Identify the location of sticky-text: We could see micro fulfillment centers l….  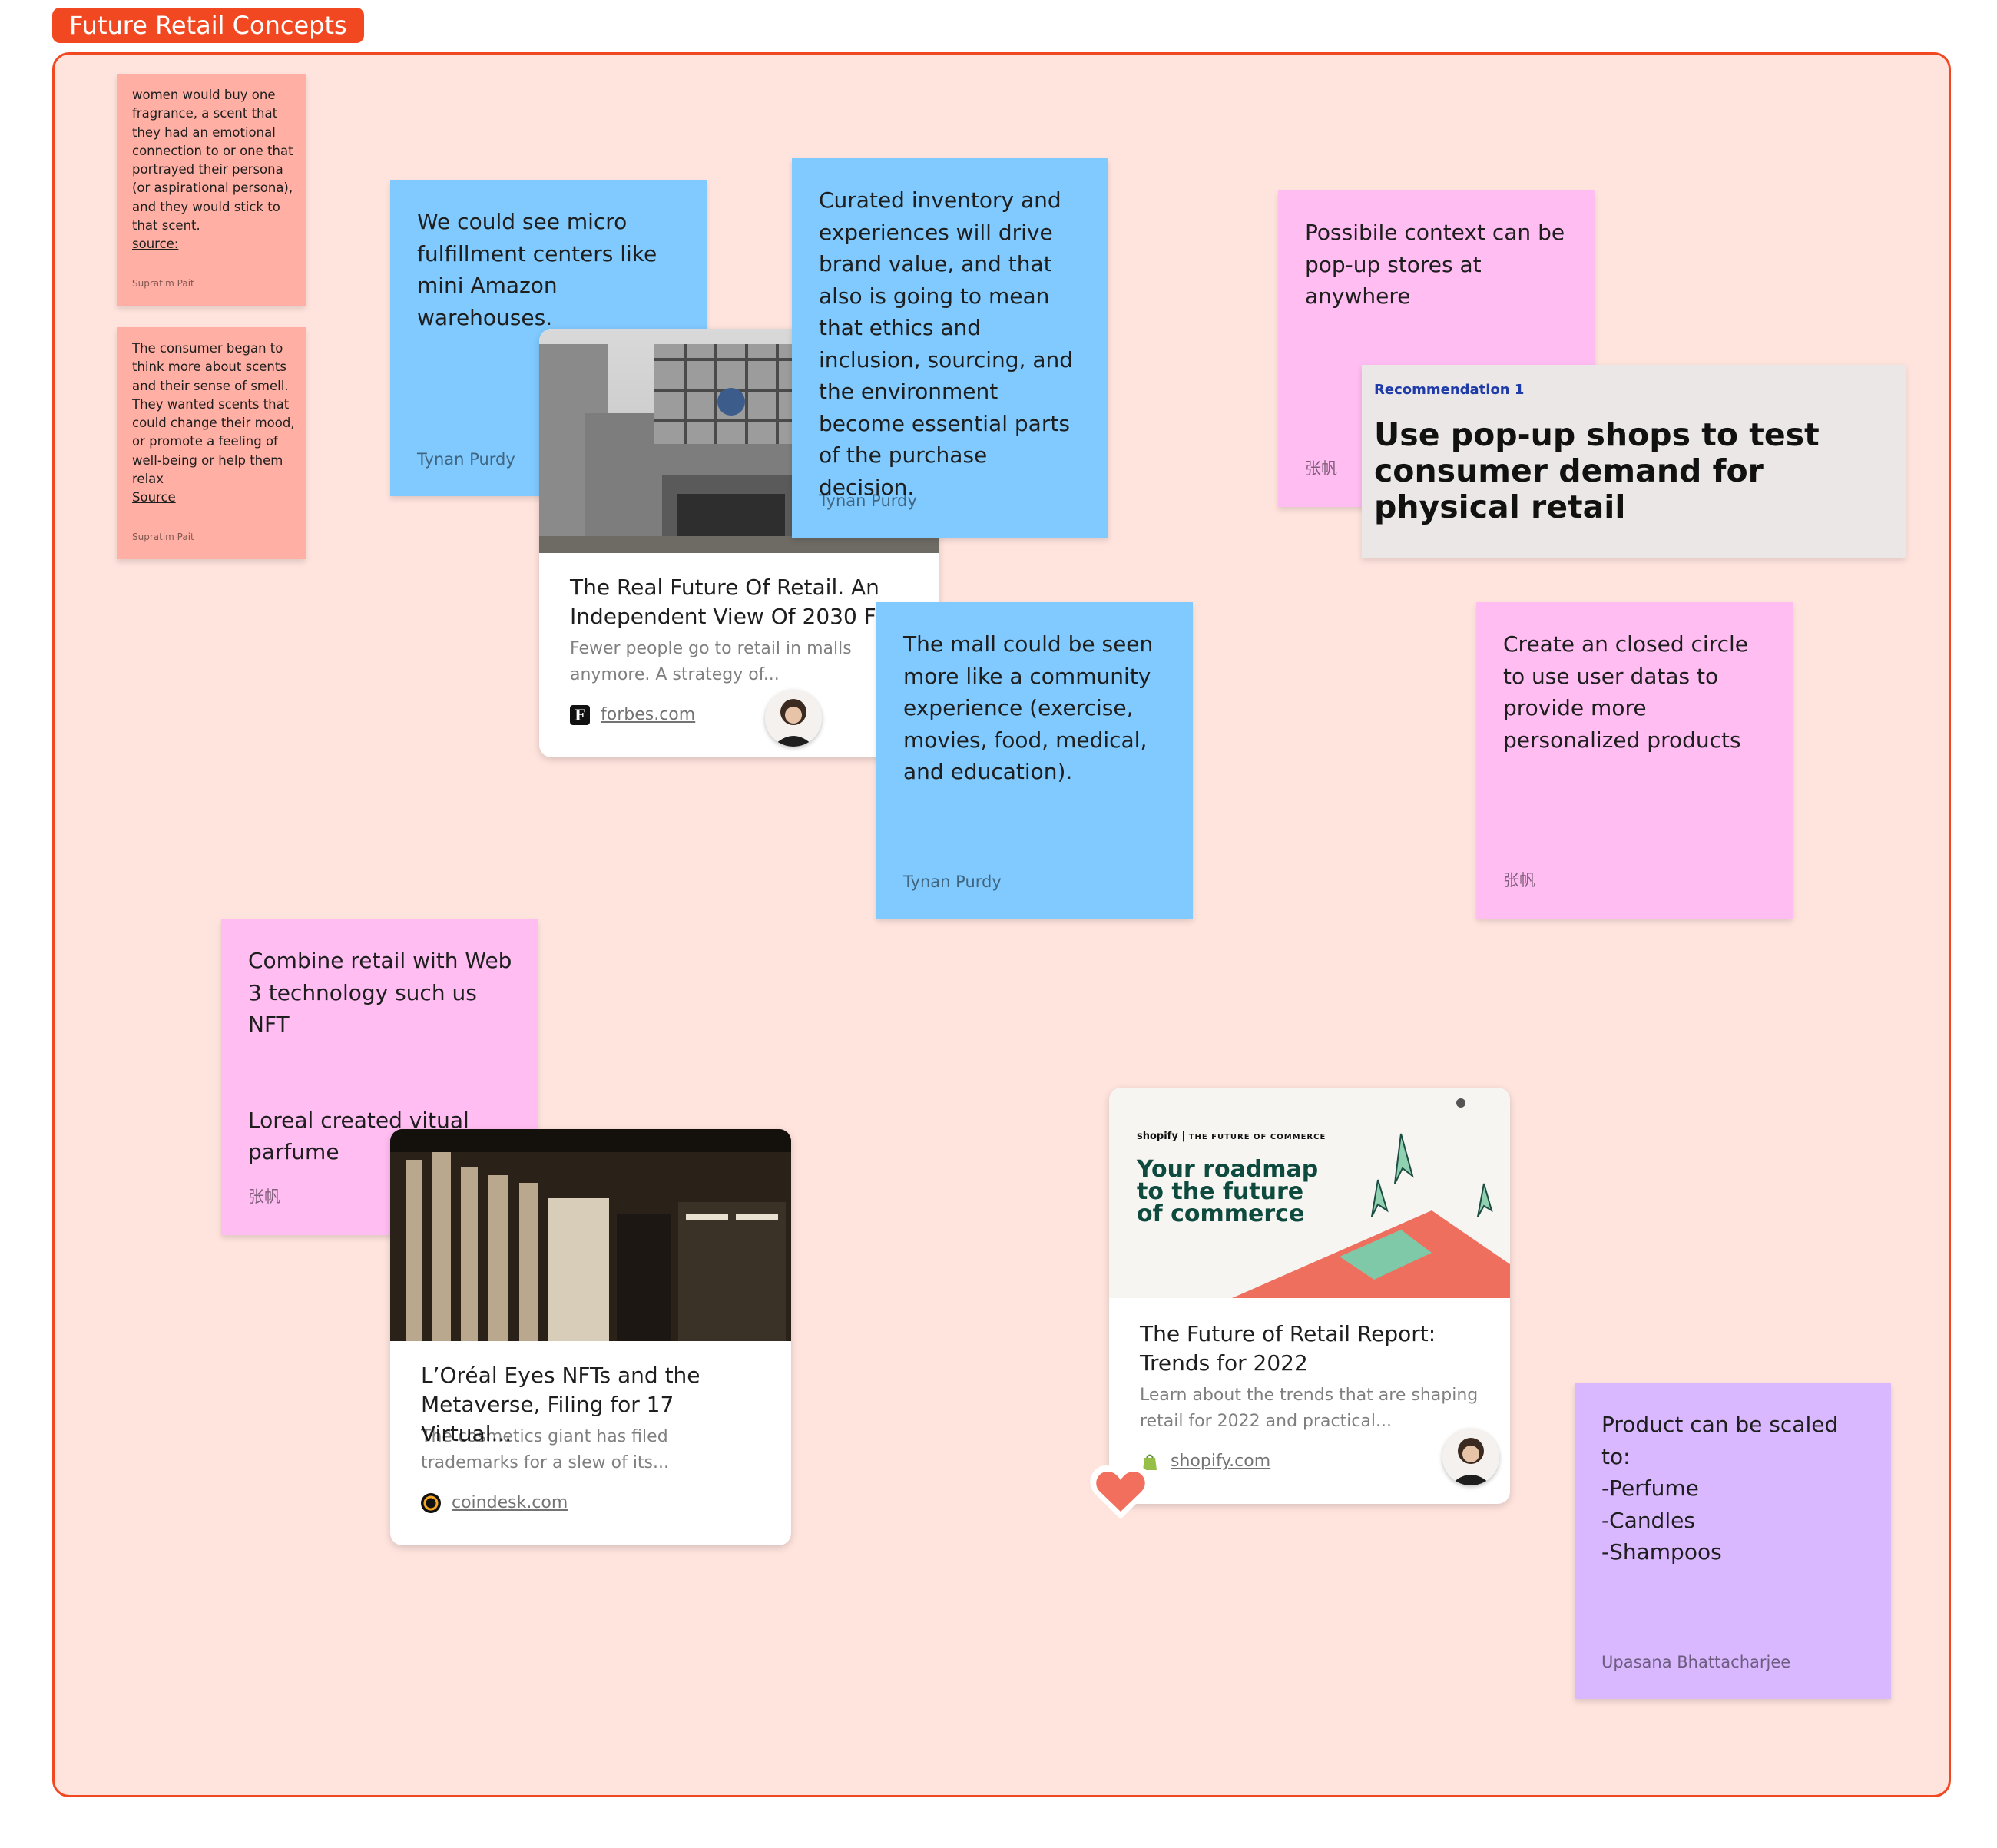
(537, 269).